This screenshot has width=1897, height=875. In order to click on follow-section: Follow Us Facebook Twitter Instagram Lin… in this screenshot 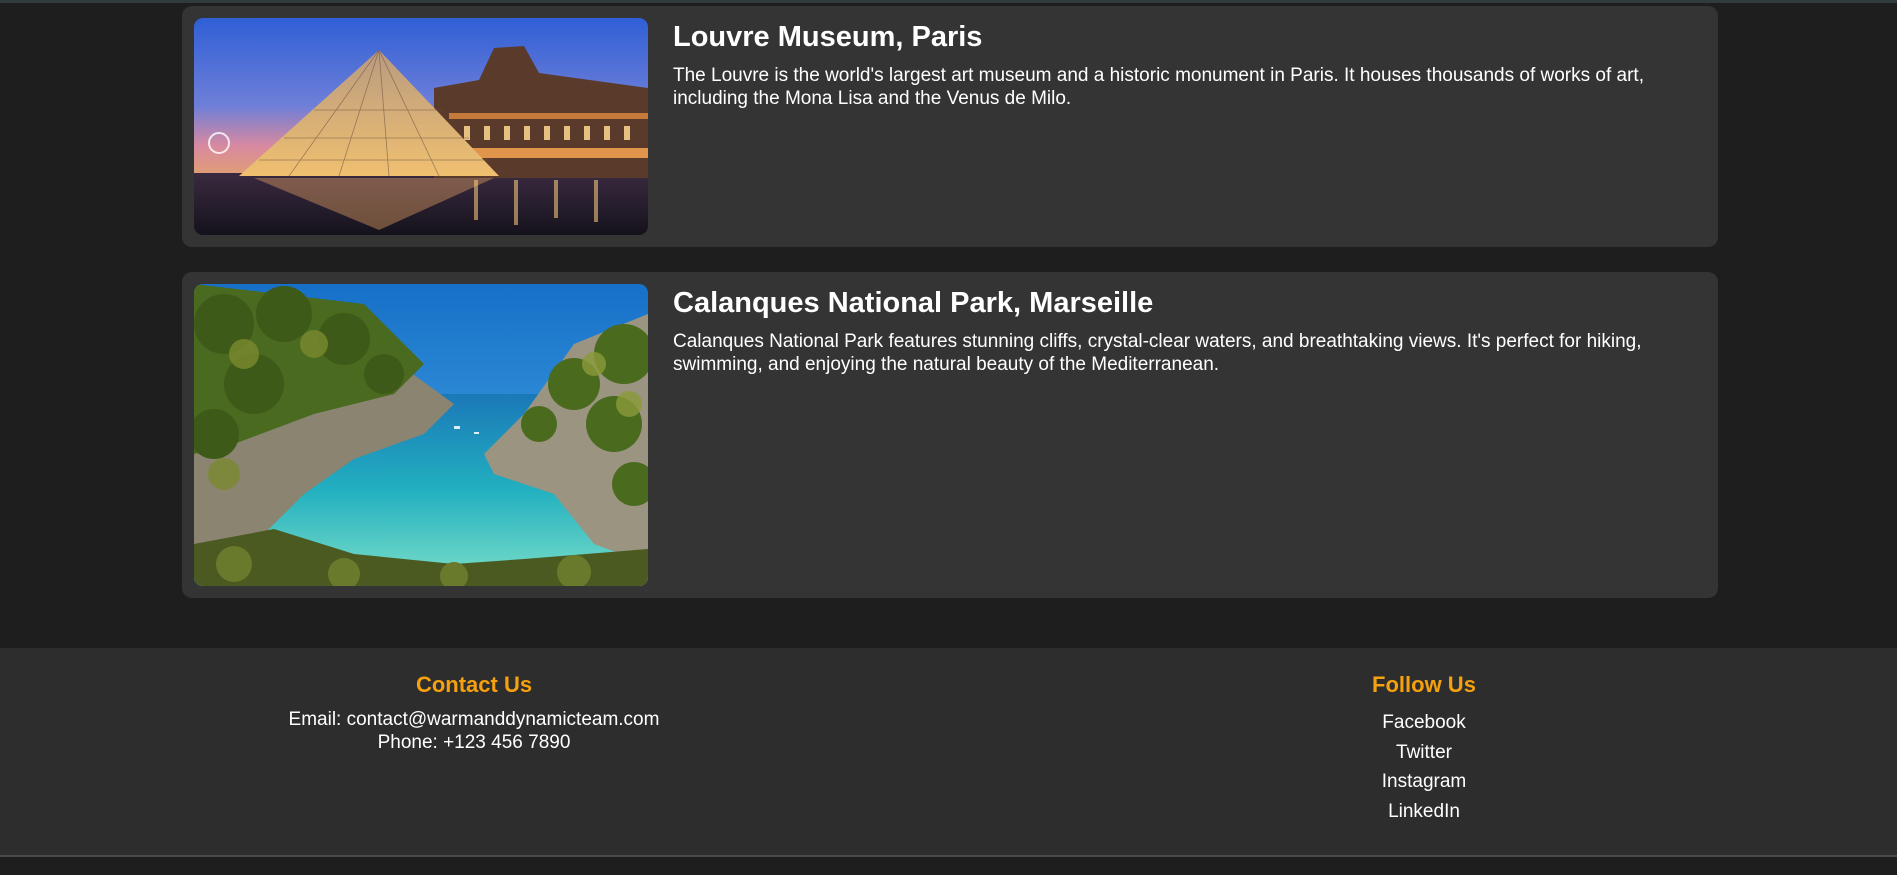, I will do `click(1424, 748)`.